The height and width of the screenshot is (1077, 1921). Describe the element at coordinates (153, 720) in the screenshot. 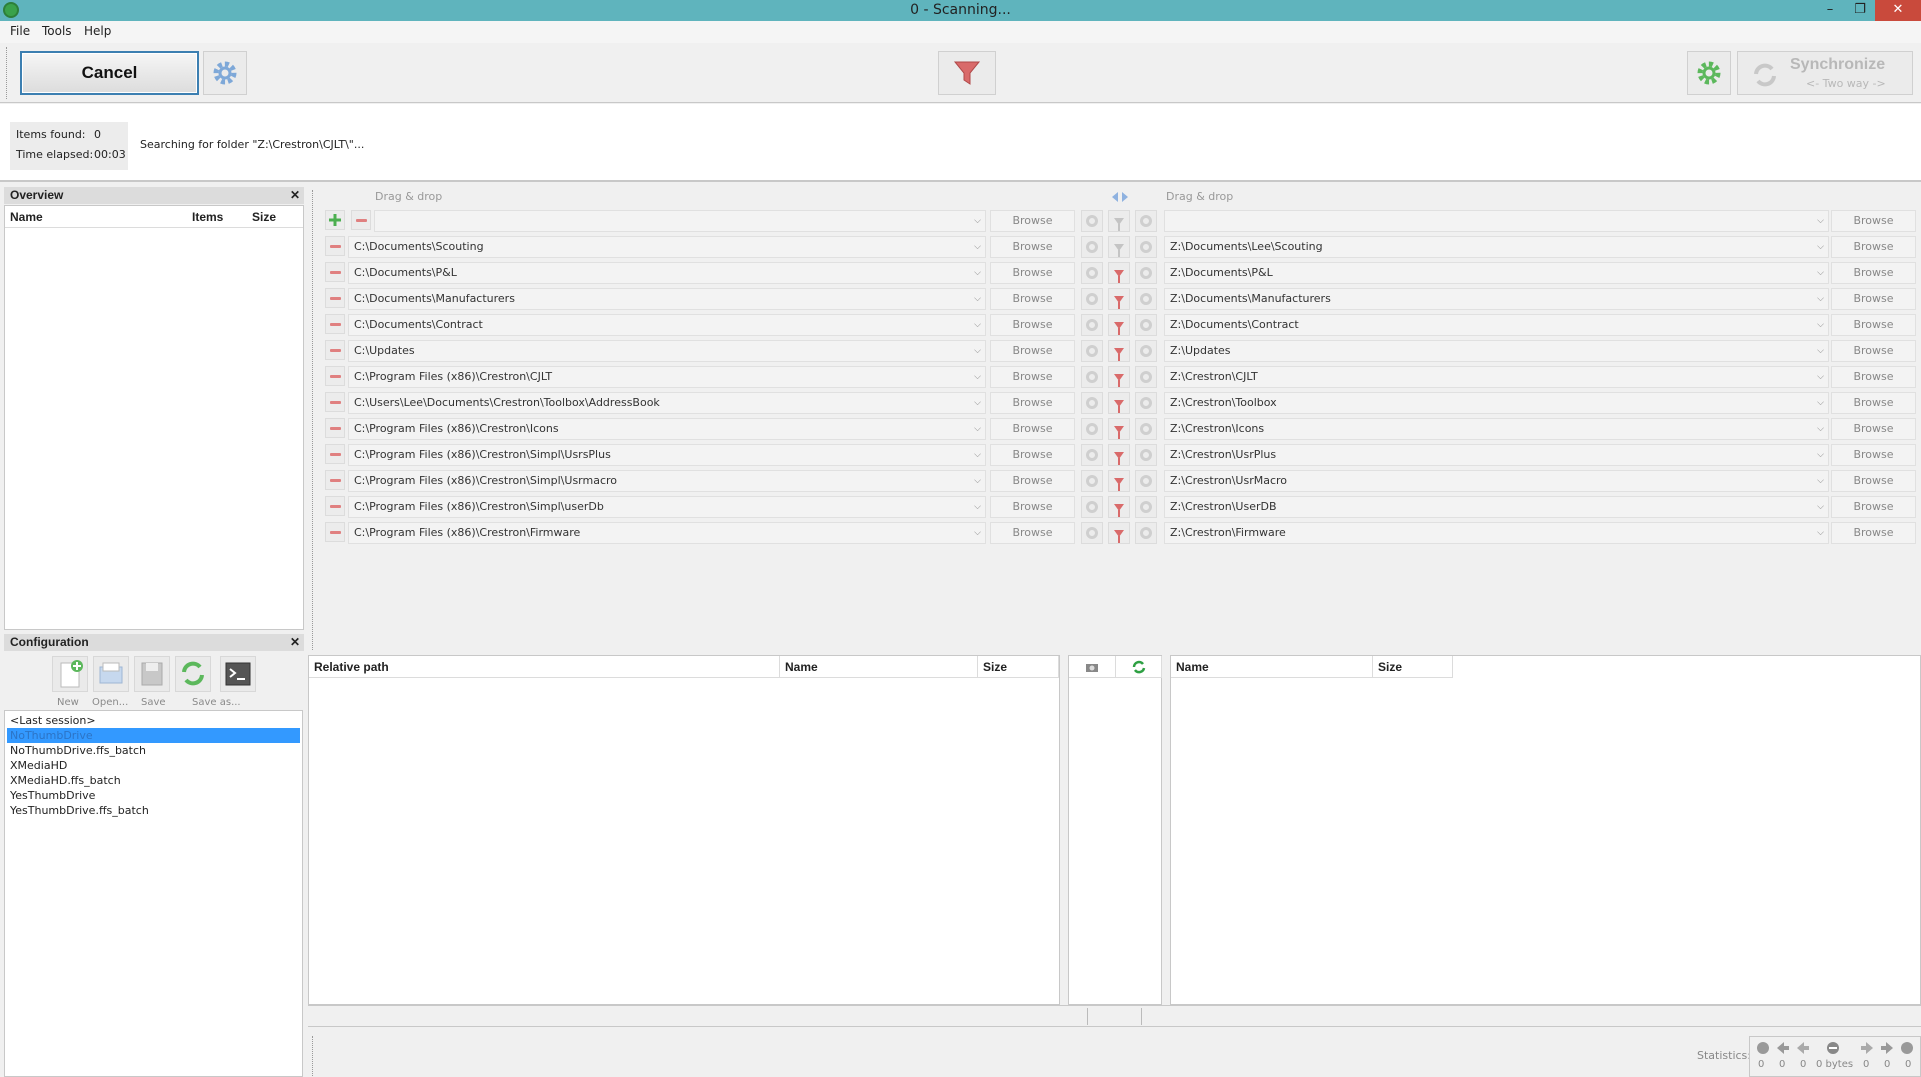

I see `config-item-last-session: <Last session>` at that location.